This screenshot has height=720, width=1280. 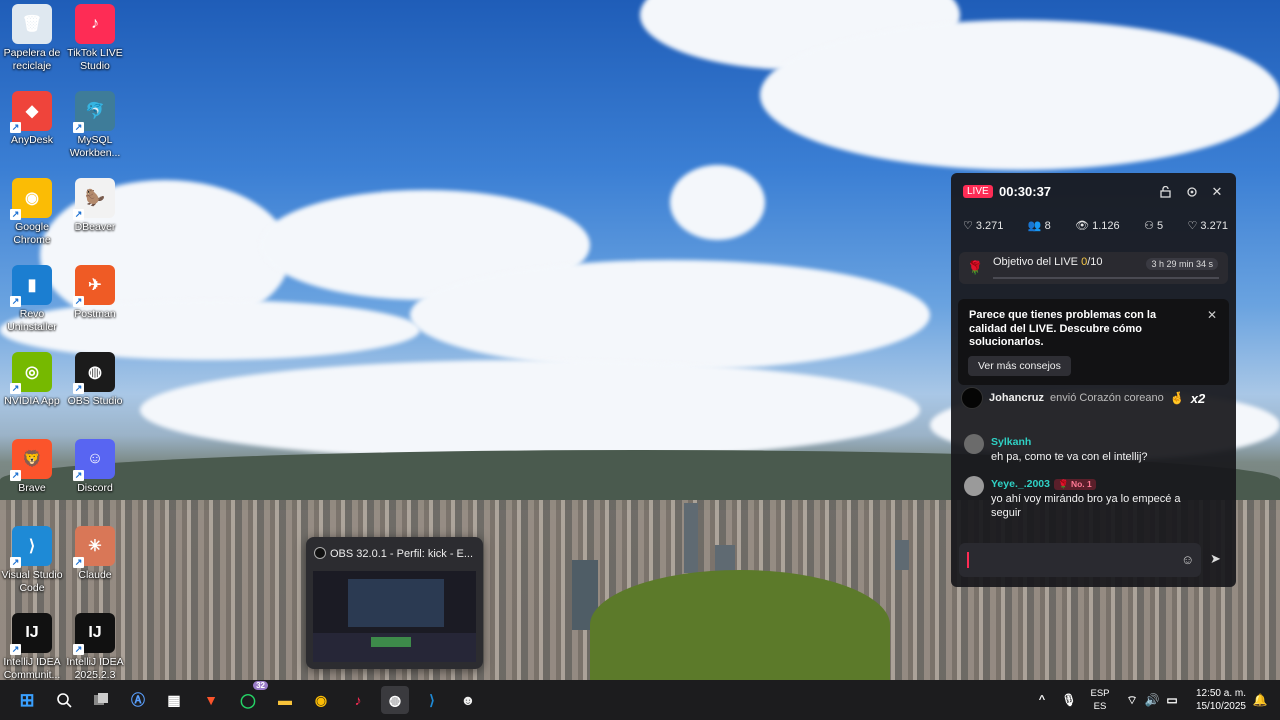 What do you see at coordinates (32, 119) in the screenshot?
I see `desktop-shortcut: ◆ ↗ AnyDesk` at bounding box center [32, 119].